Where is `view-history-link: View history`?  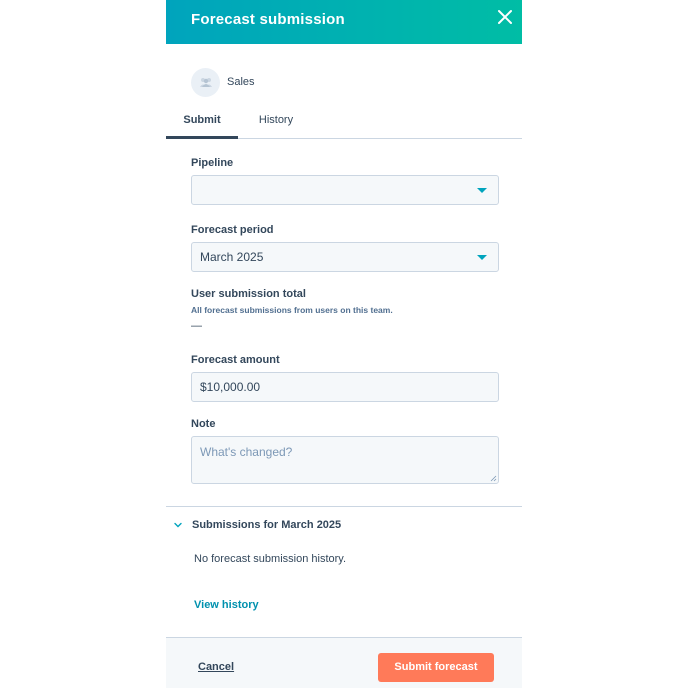
view-history-link: View history is located at coordinates (226, 605).